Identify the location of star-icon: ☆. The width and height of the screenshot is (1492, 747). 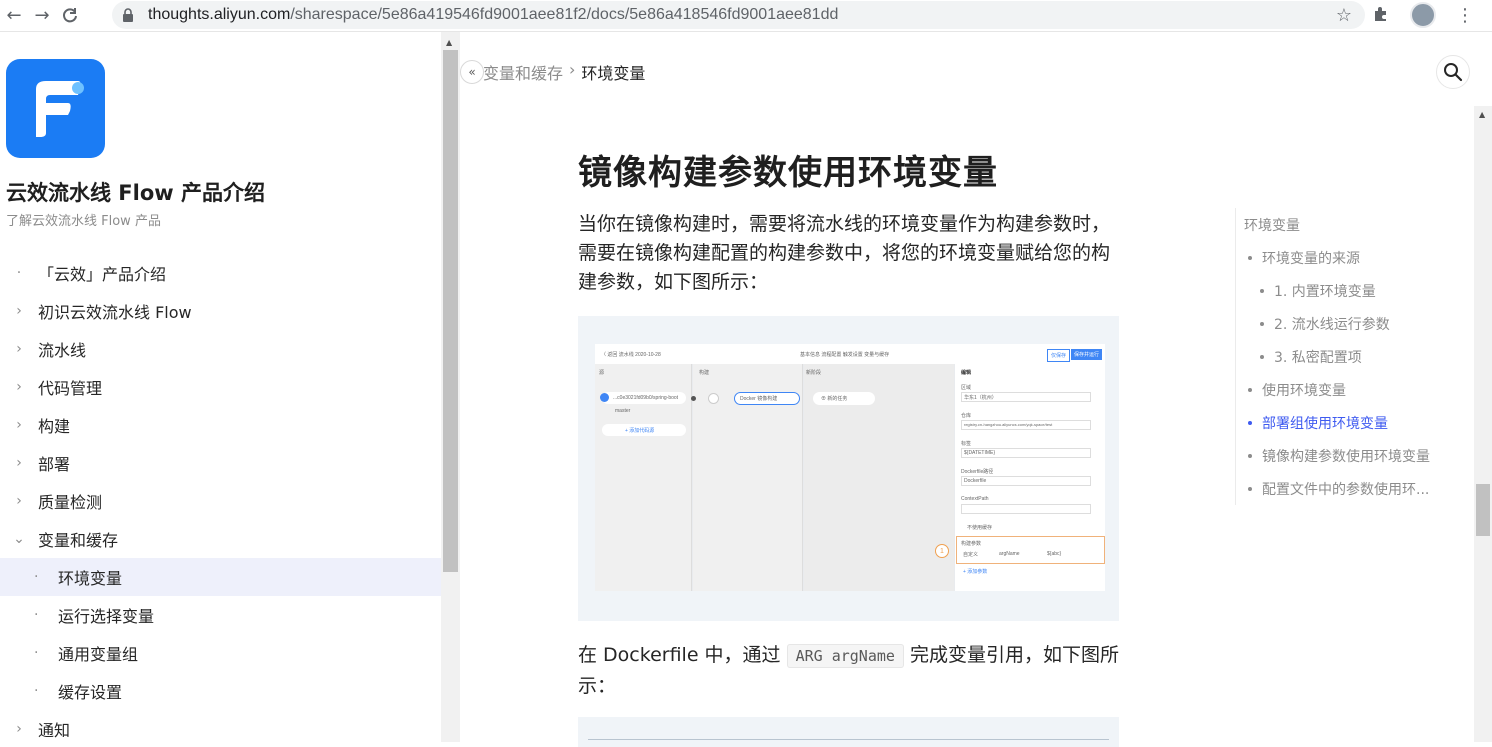
(1344, 15).